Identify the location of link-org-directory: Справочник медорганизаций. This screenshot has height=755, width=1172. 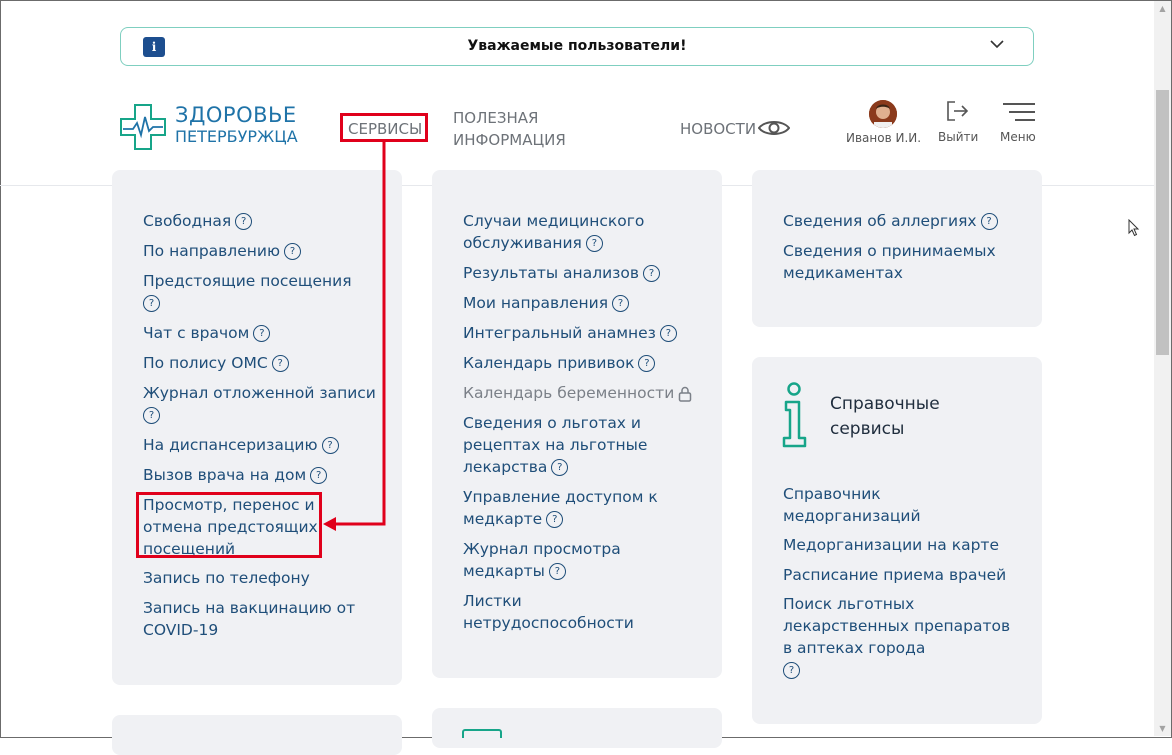
(852, 505).